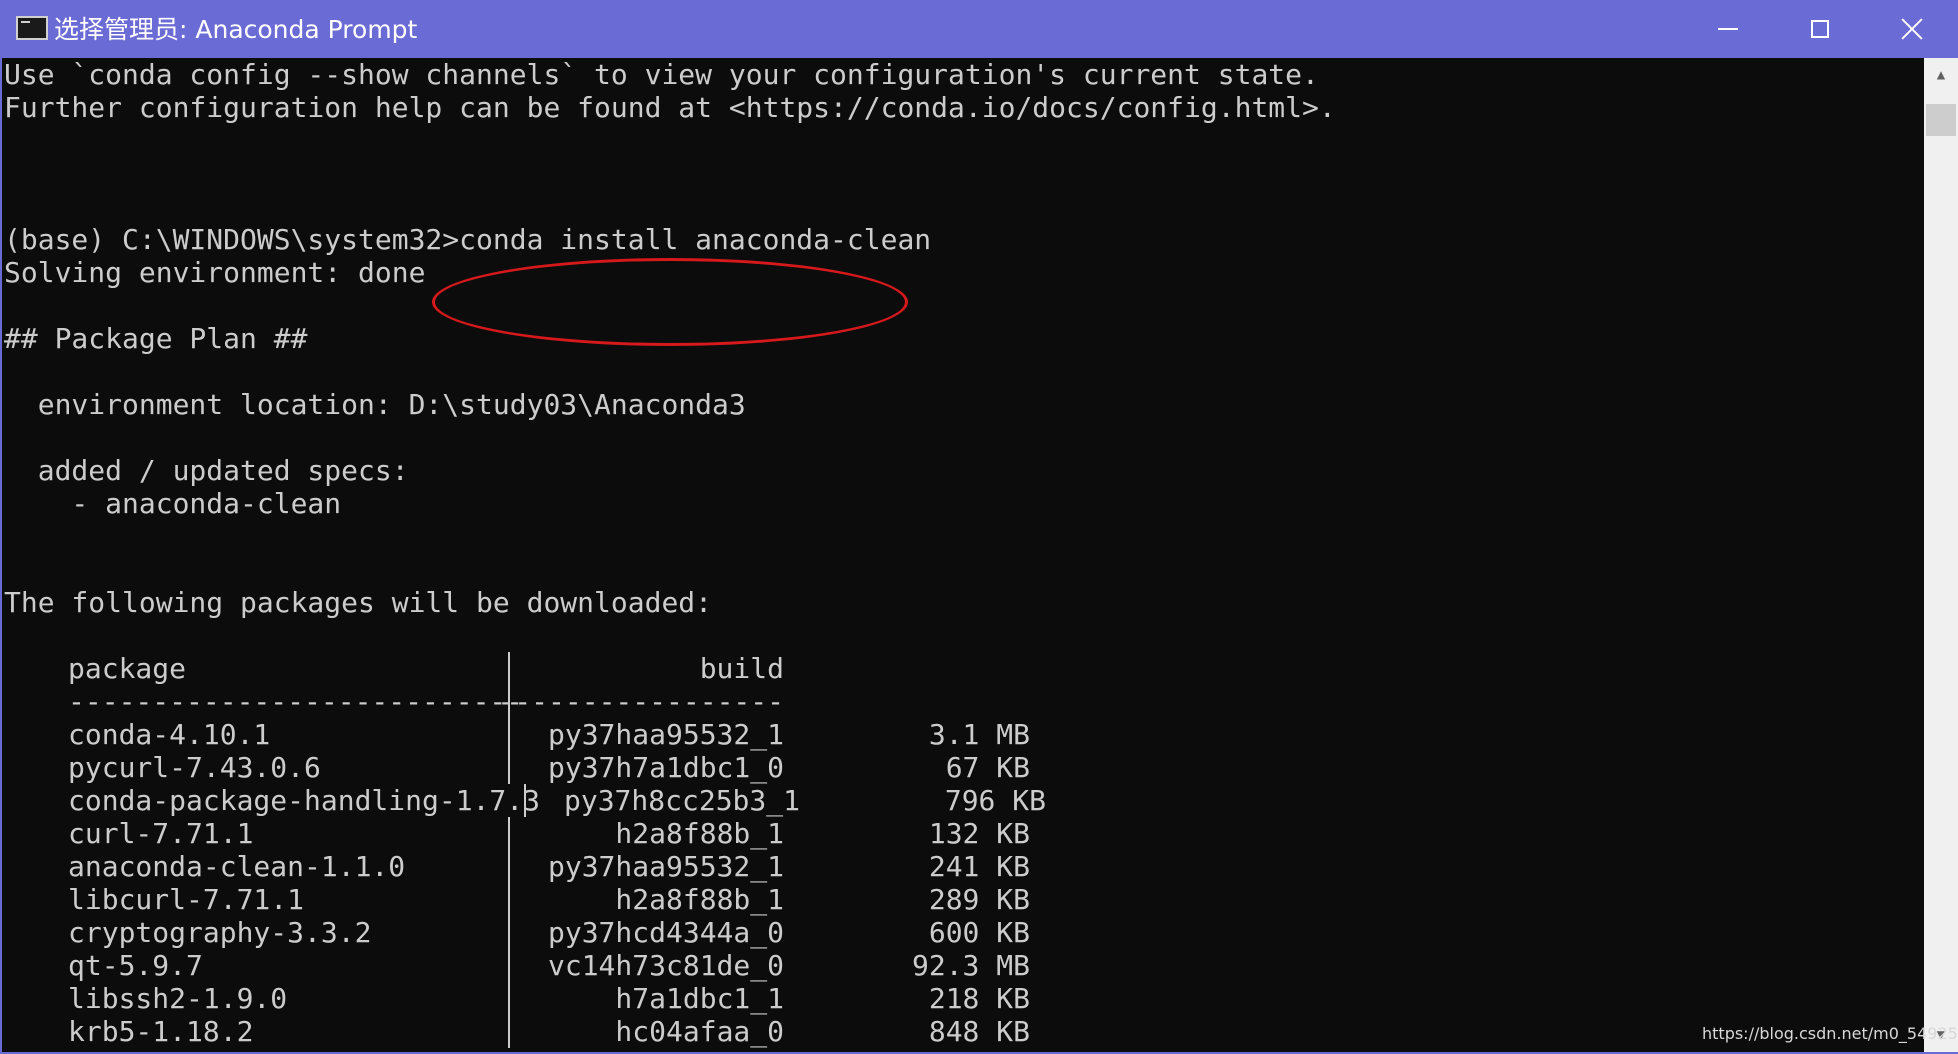 Image resolution: width=1958 pixels, height=1054 pixels. What do you see at coordinates (161, 833) in the screenshot?
I see `package-name: curl-7.71.1` at bounding box center [161, 833].